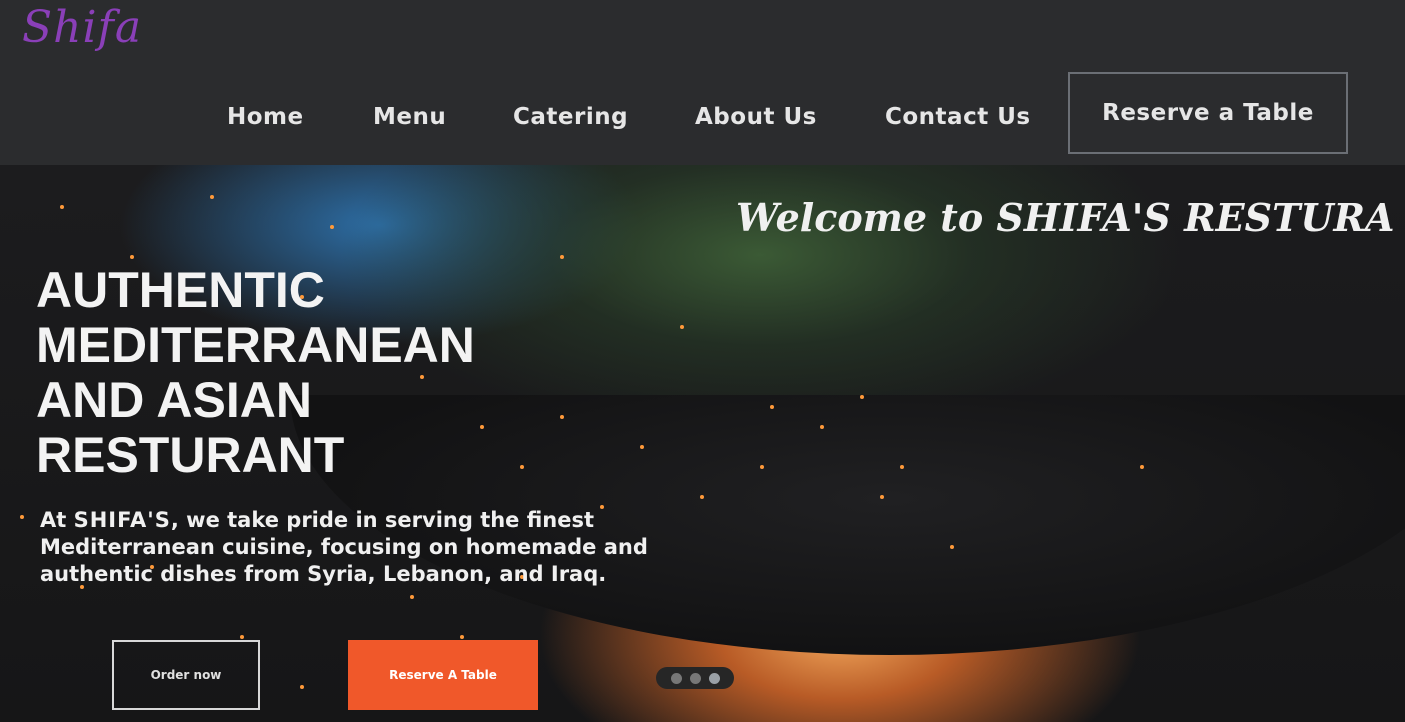 The image size is (1405, 722). Describe the element at coordinates (57, 520) in the screenshot. I see `intro-prefix: At` at that location.